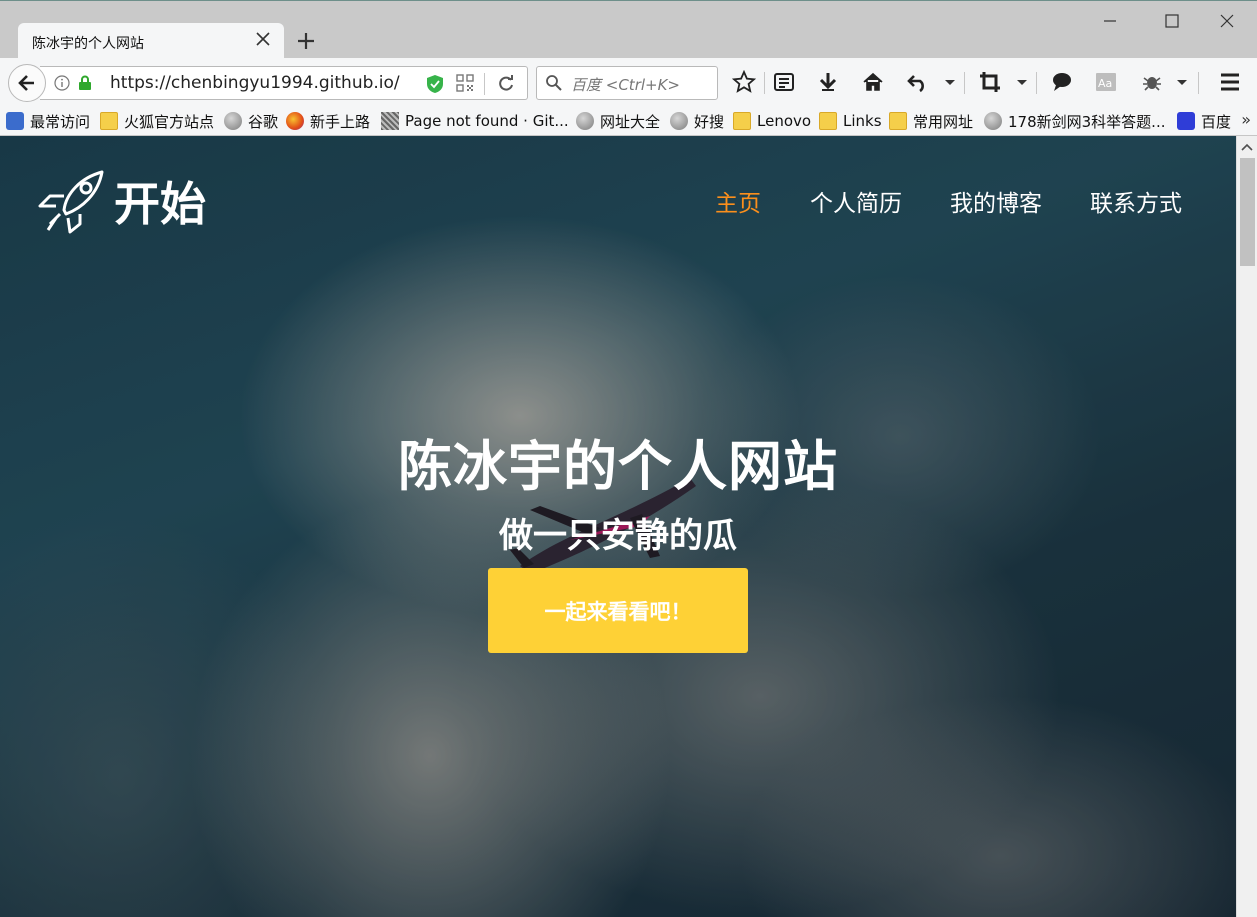 This screenshot has width=1257, height=917. Describe the element at coordinates (554, 83) in the screenshot. I see `search-icon` at that location.